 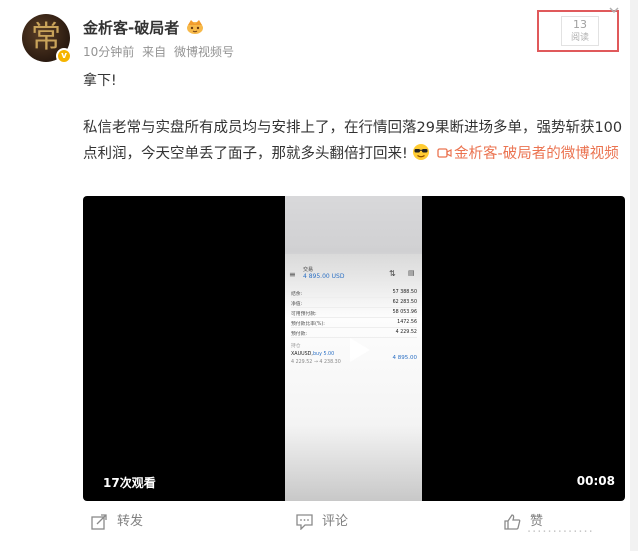 I want to click on phone-row: 净值: 62 283.50, so click(x=354, y=304).